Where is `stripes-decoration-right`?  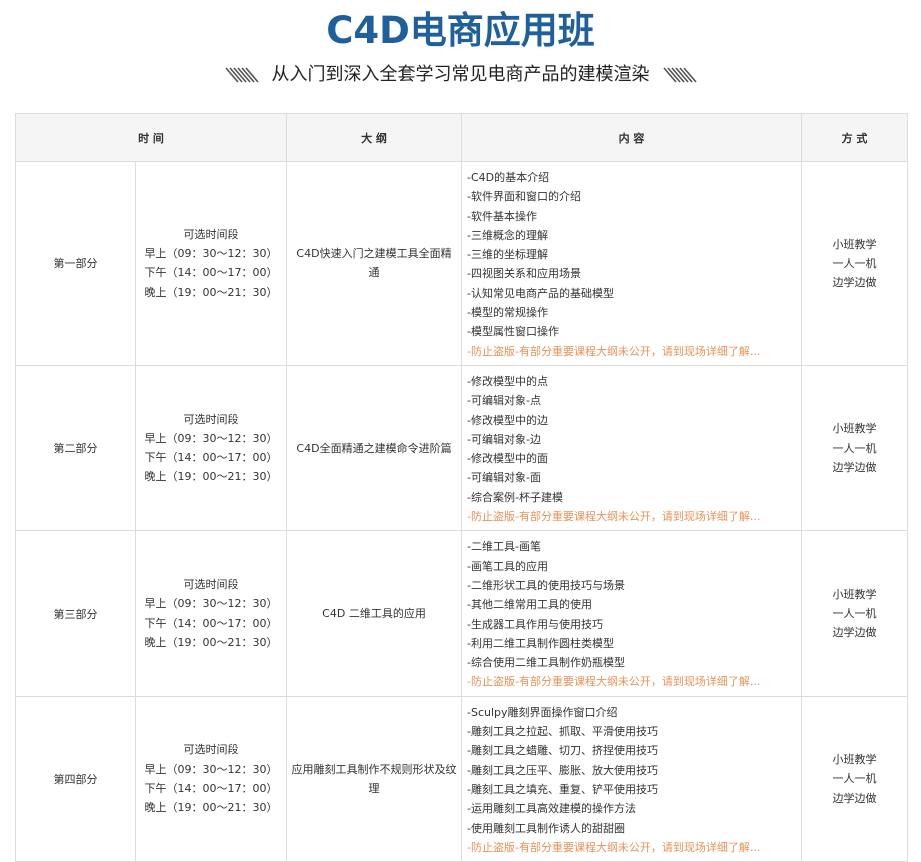 stripes-decoration-right is located at coordinates (679, 75).